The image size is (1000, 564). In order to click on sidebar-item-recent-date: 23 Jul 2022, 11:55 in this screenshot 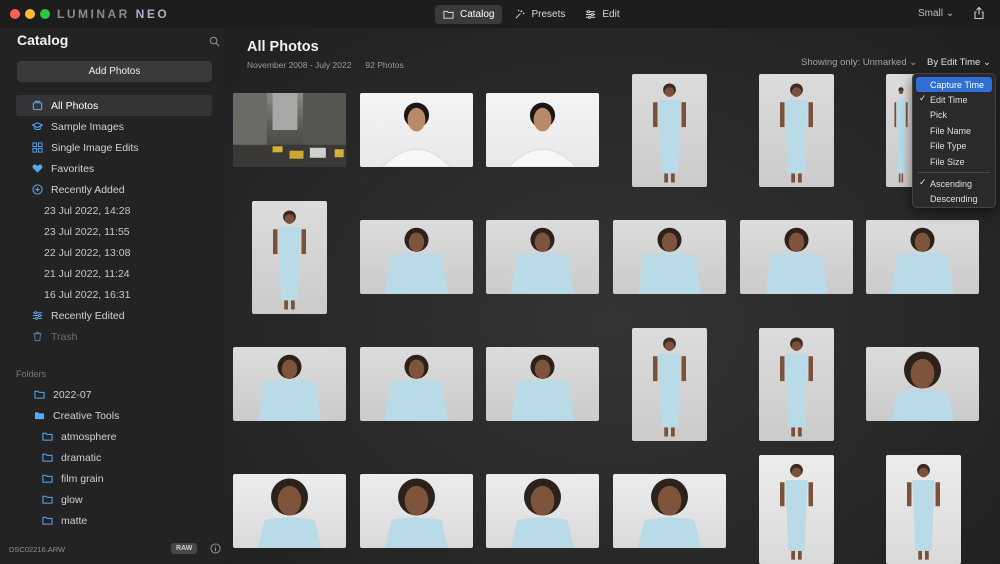, I will do `click(114, 231)`.